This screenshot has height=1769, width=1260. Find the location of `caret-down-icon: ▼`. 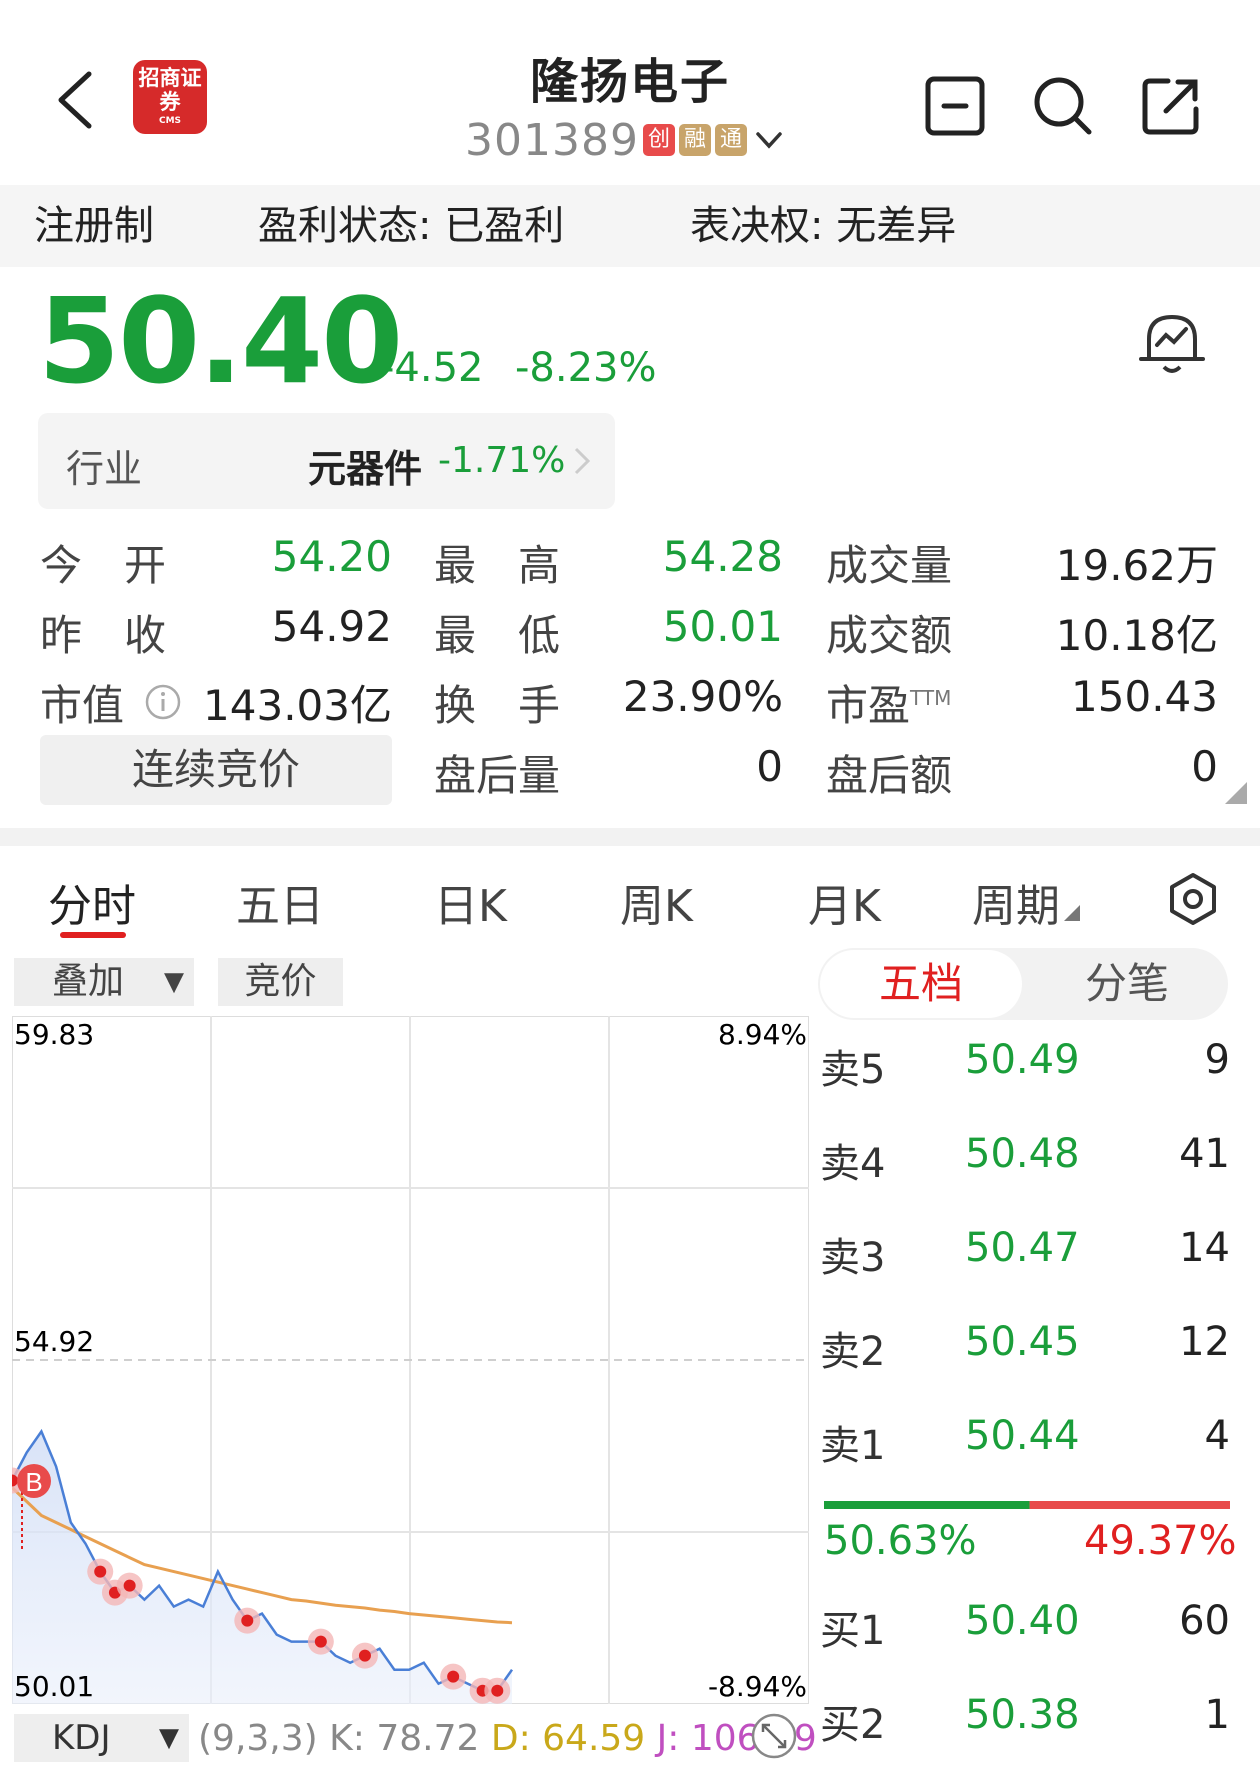

caret-down-icon: ▼ is located at coordinates (174, 982).